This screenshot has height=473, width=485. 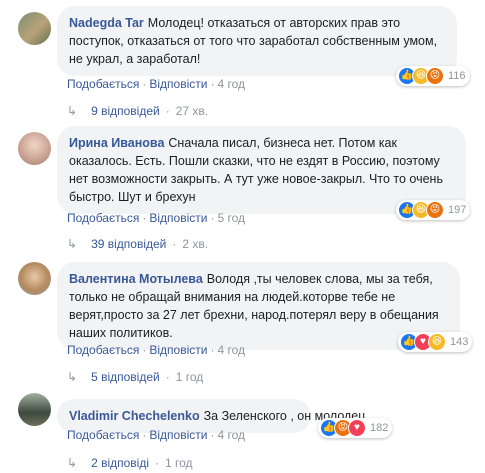 I want to click on haha-icon: 😆, so click(x=437, y=342).